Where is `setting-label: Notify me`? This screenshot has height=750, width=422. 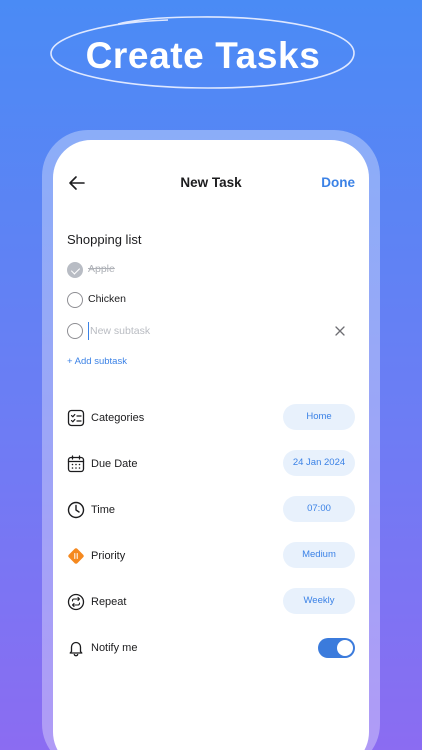
setting-label: Notify me is located at coordinates (114, 648).